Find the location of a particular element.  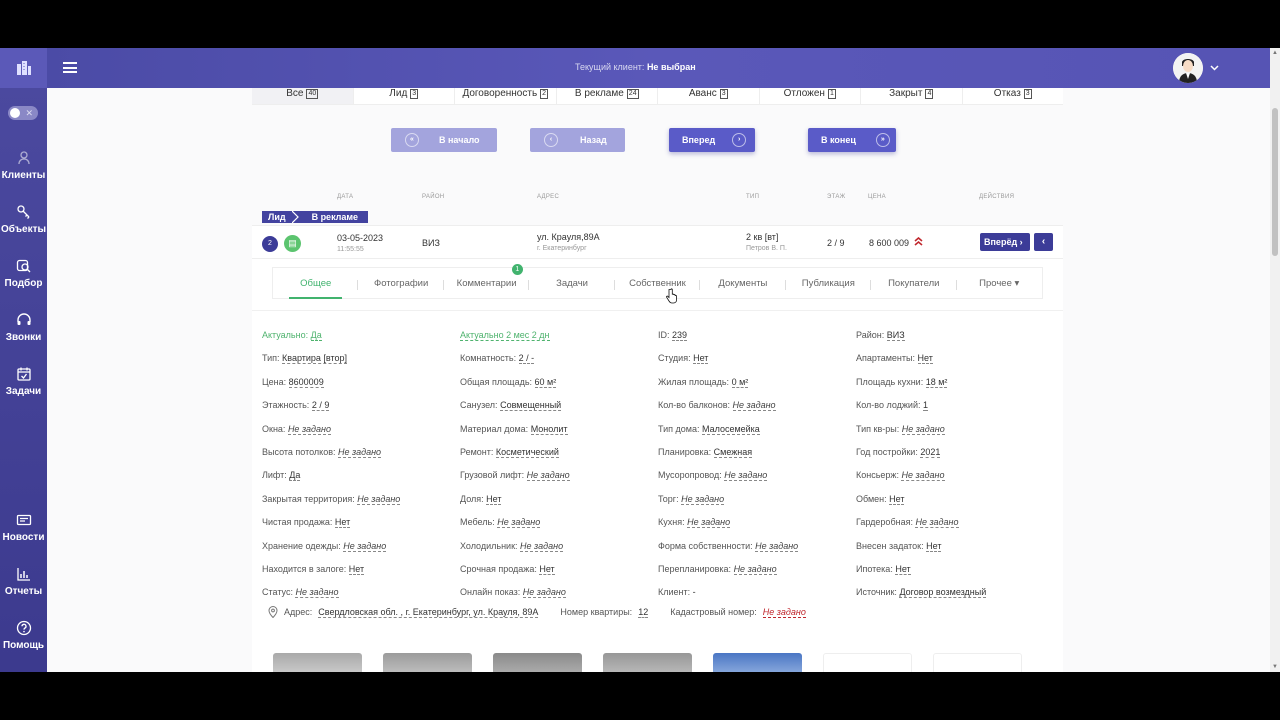

property-value: Монолит is located at coordinates (549, 429).